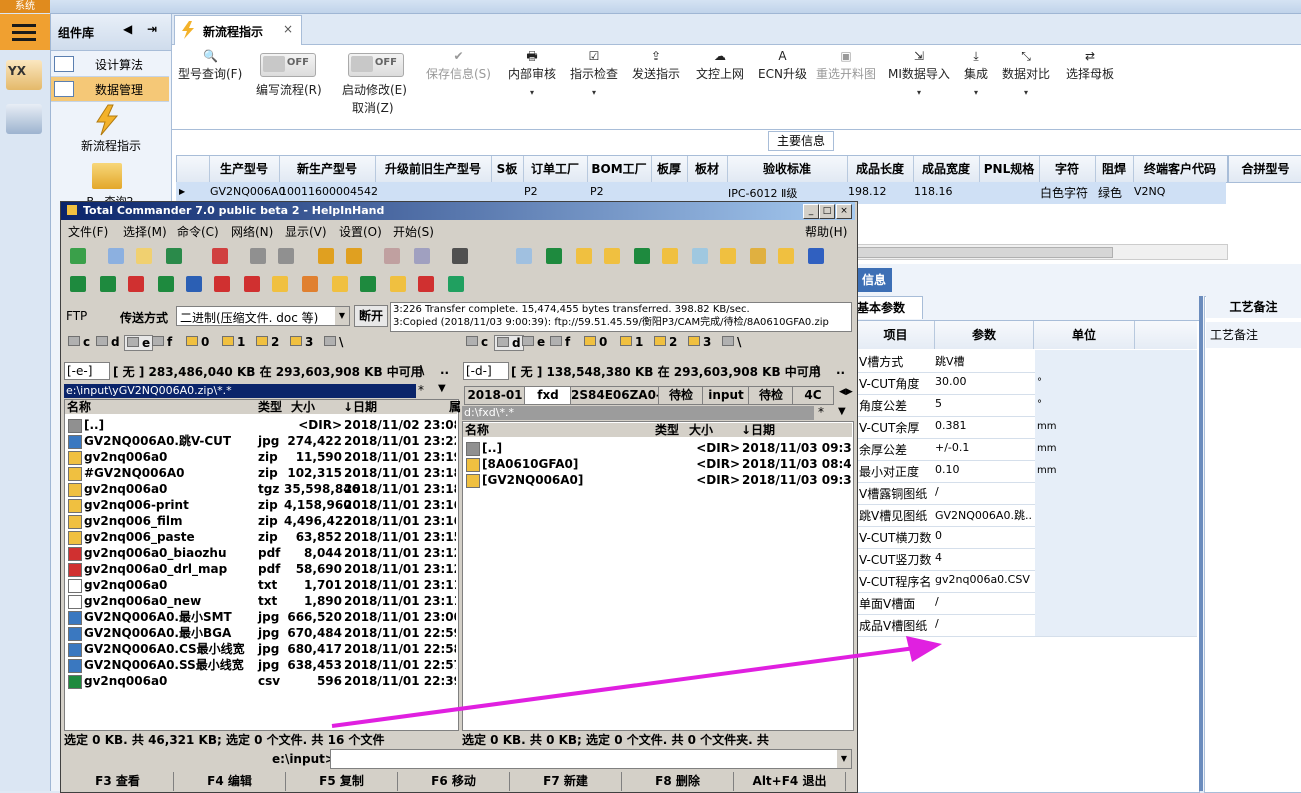 The width and height of the screenshot is (1301, 793). I want to click on param-row: 余厚公差 +/-0.1 mm, so click(1027, 449).